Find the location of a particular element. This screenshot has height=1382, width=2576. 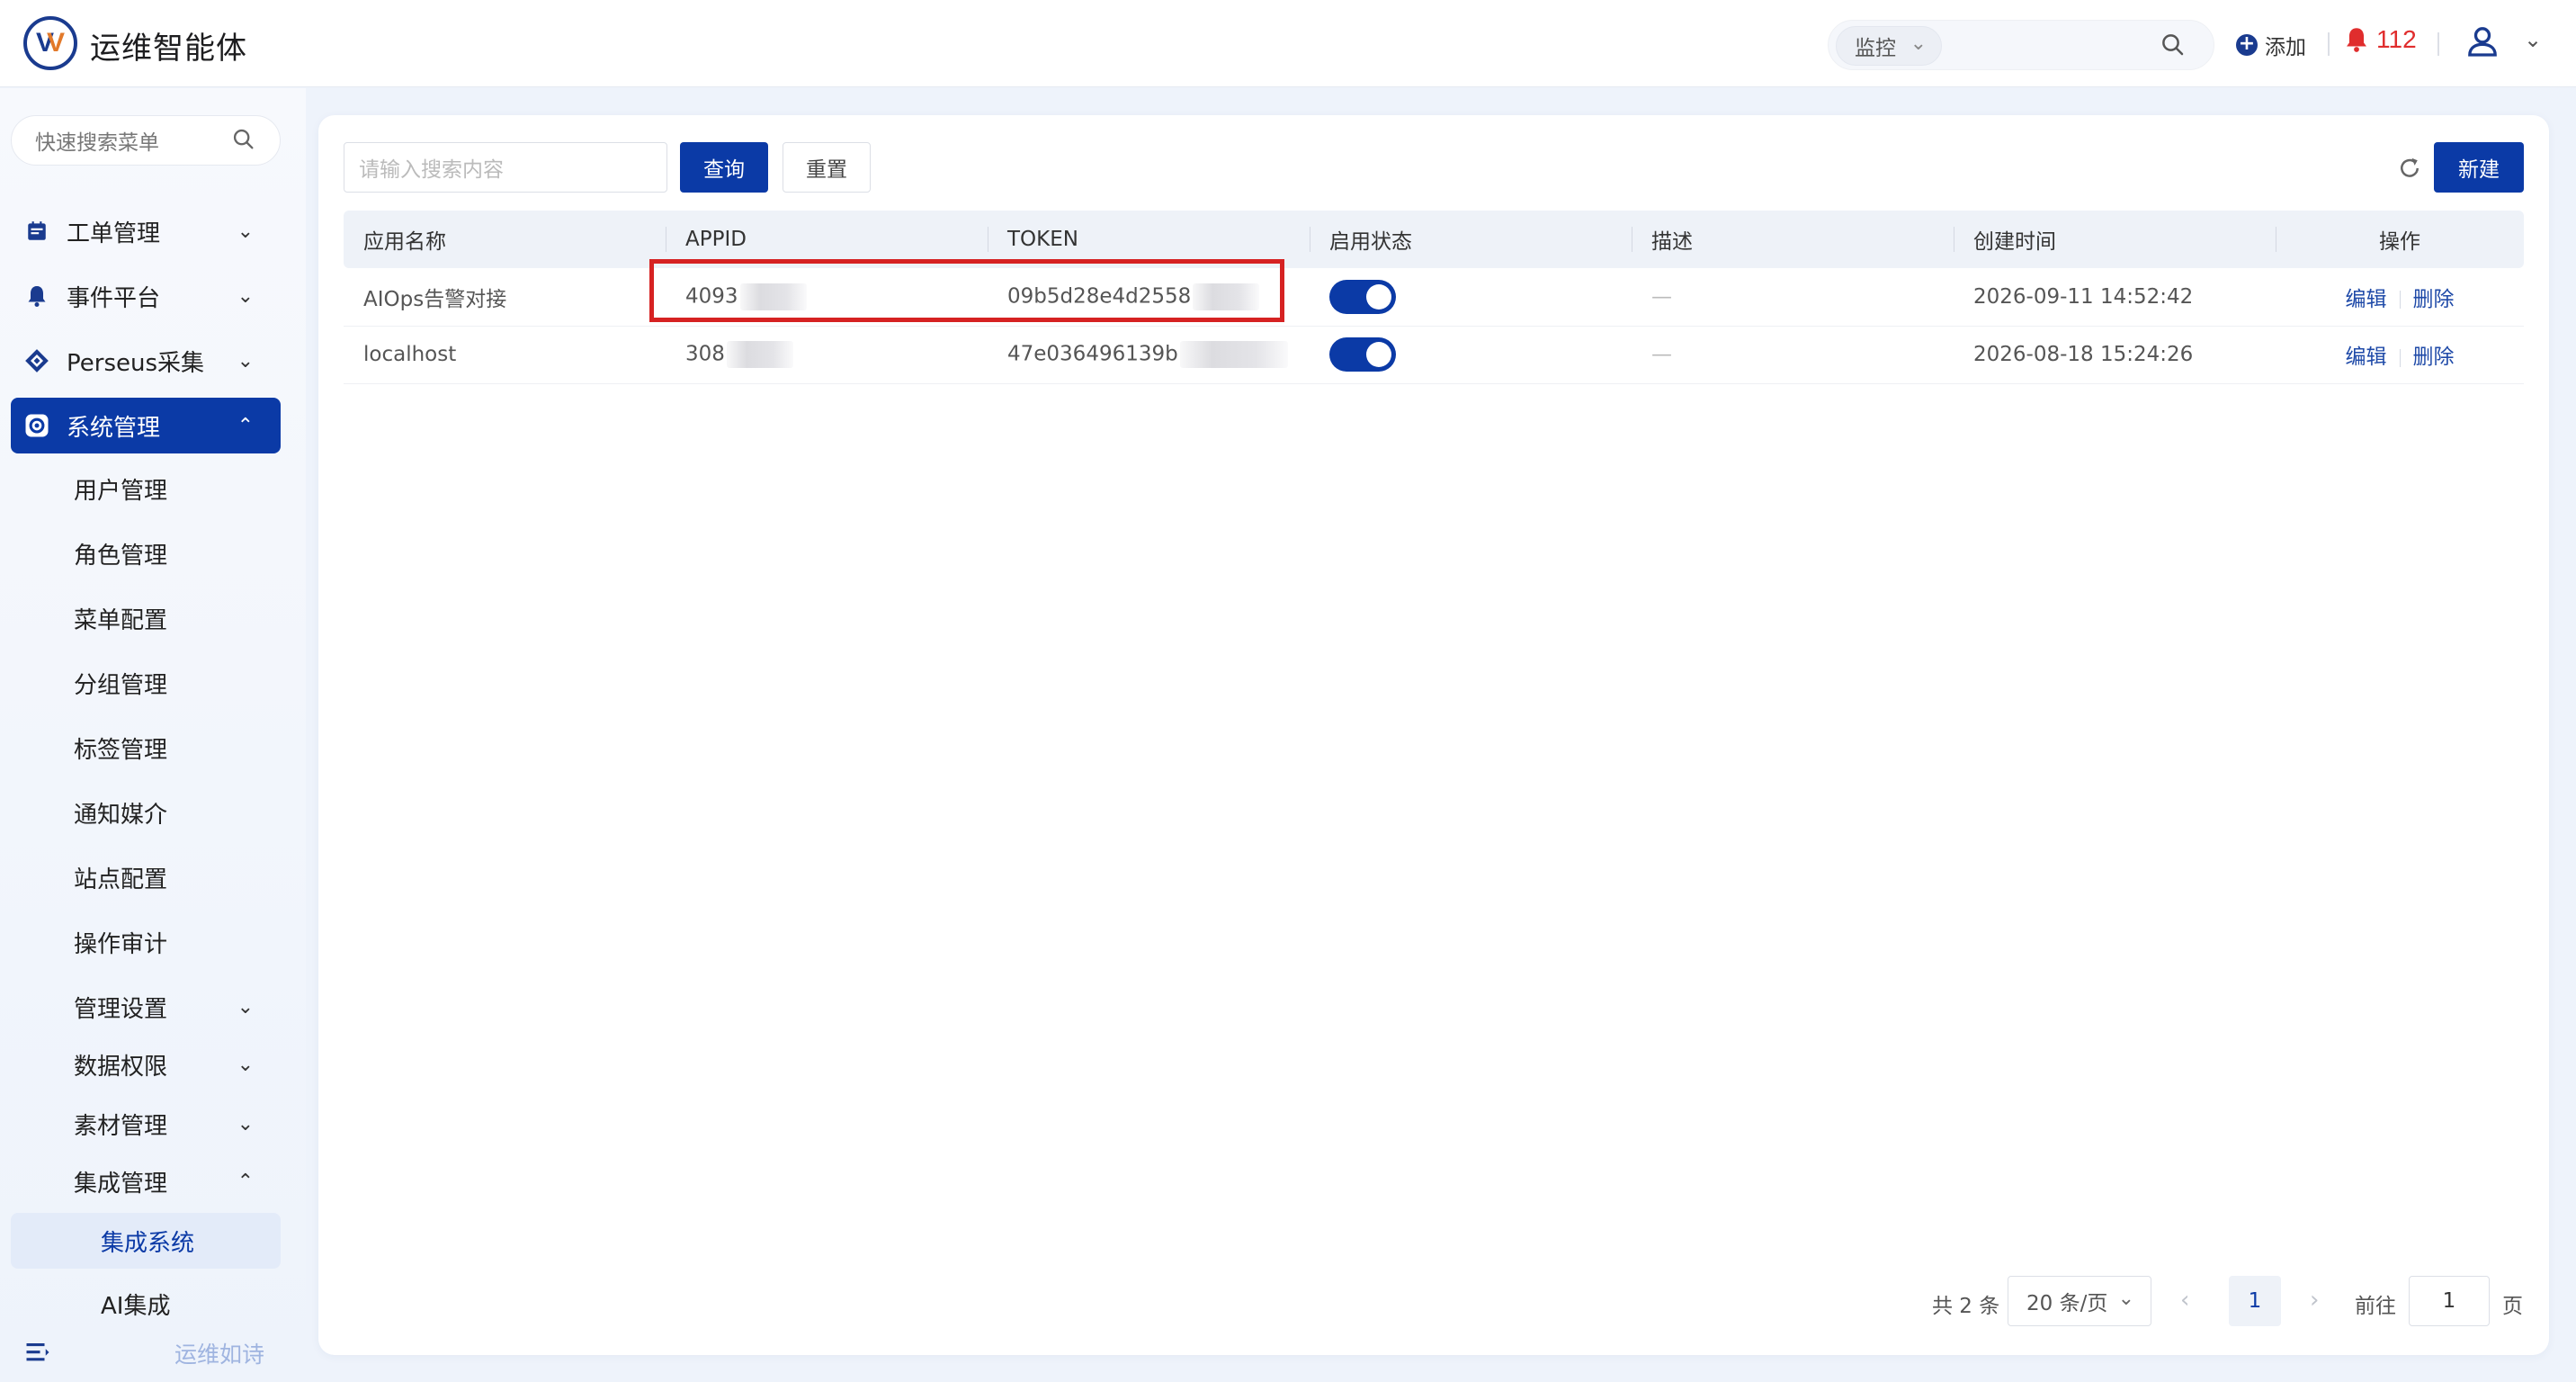

app-name-cell: AIOps告警对接 is located at coordinates (505, 297).